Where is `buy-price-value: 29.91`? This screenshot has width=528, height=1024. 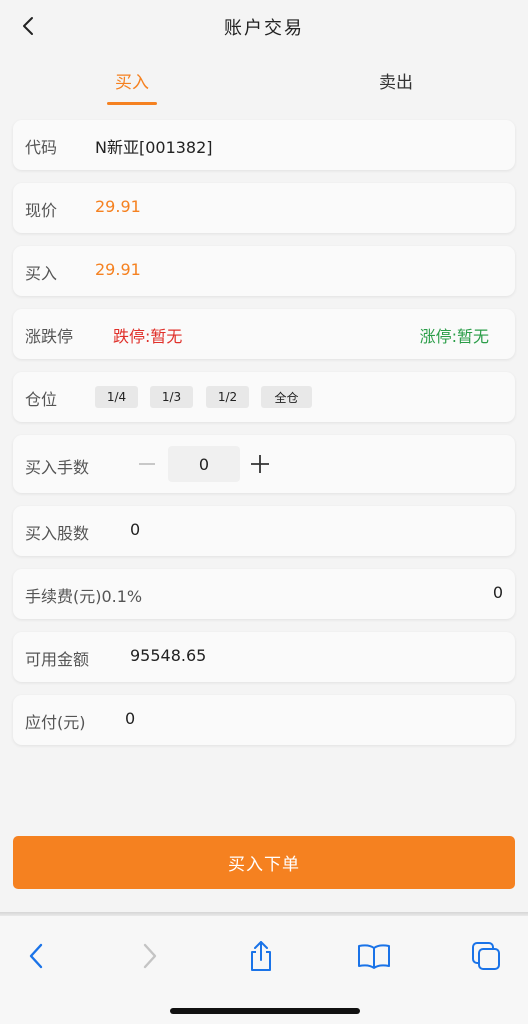 buy-price-value: 29.91 is located at coordinates (118, 269).